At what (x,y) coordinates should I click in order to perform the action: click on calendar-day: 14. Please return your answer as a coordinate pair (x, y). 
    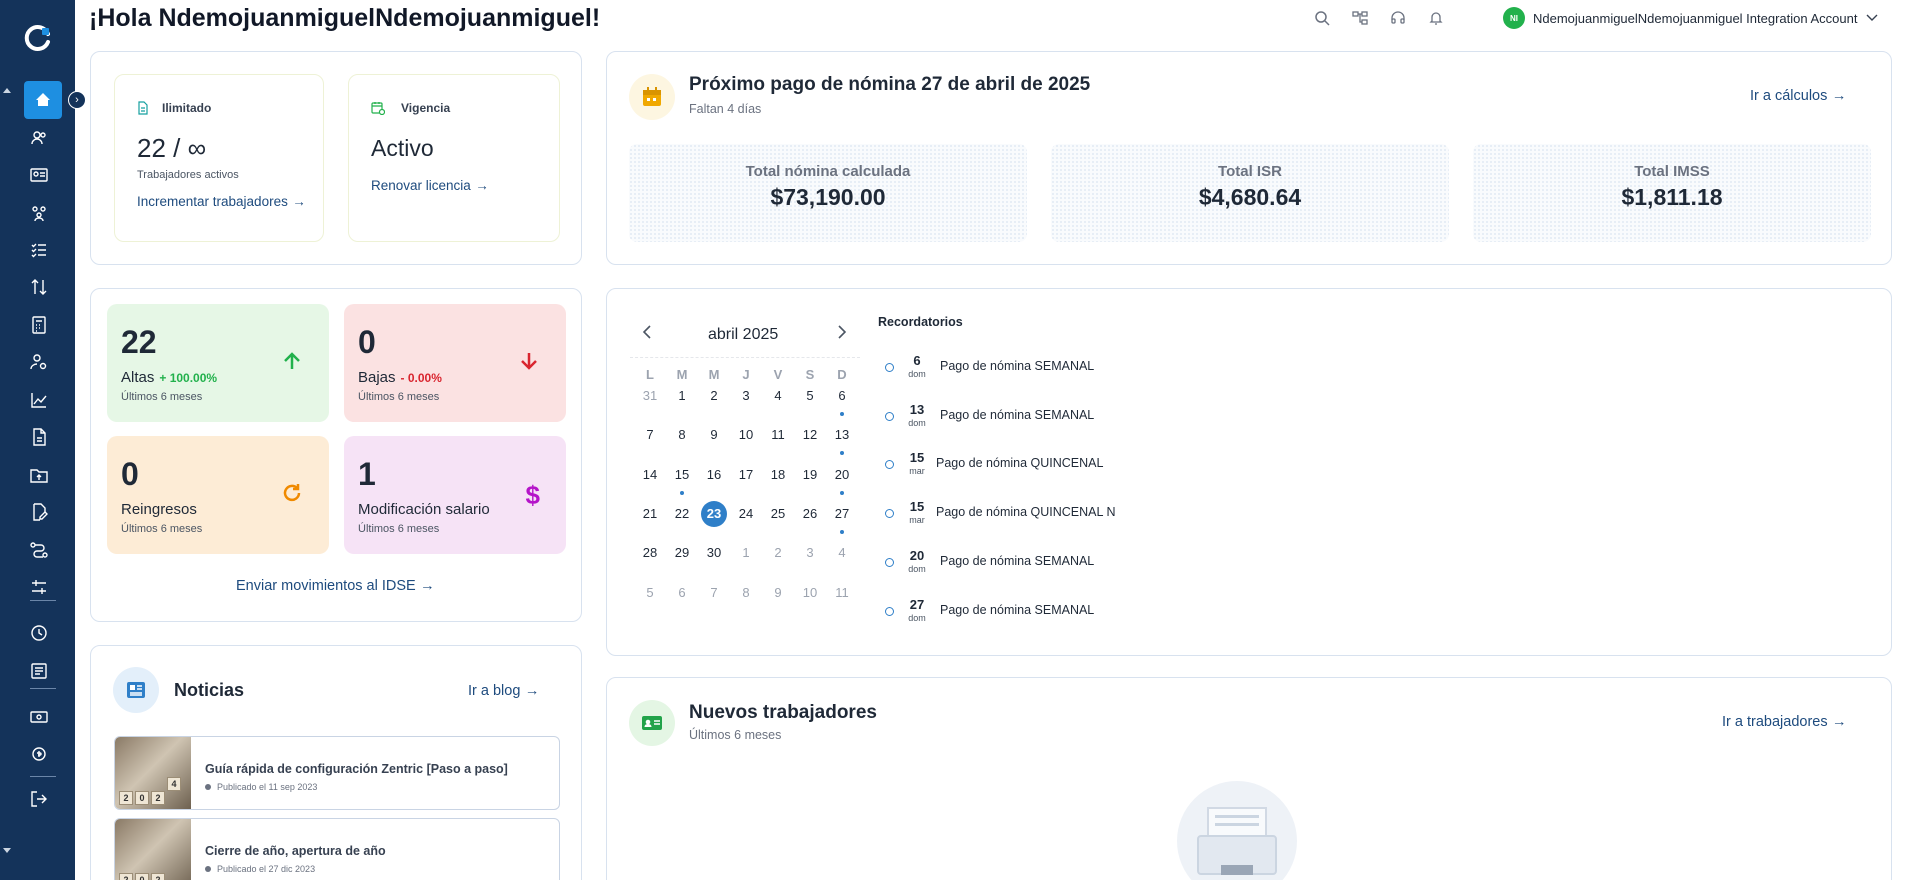
    Looking at the image, I should click on (650, 475).